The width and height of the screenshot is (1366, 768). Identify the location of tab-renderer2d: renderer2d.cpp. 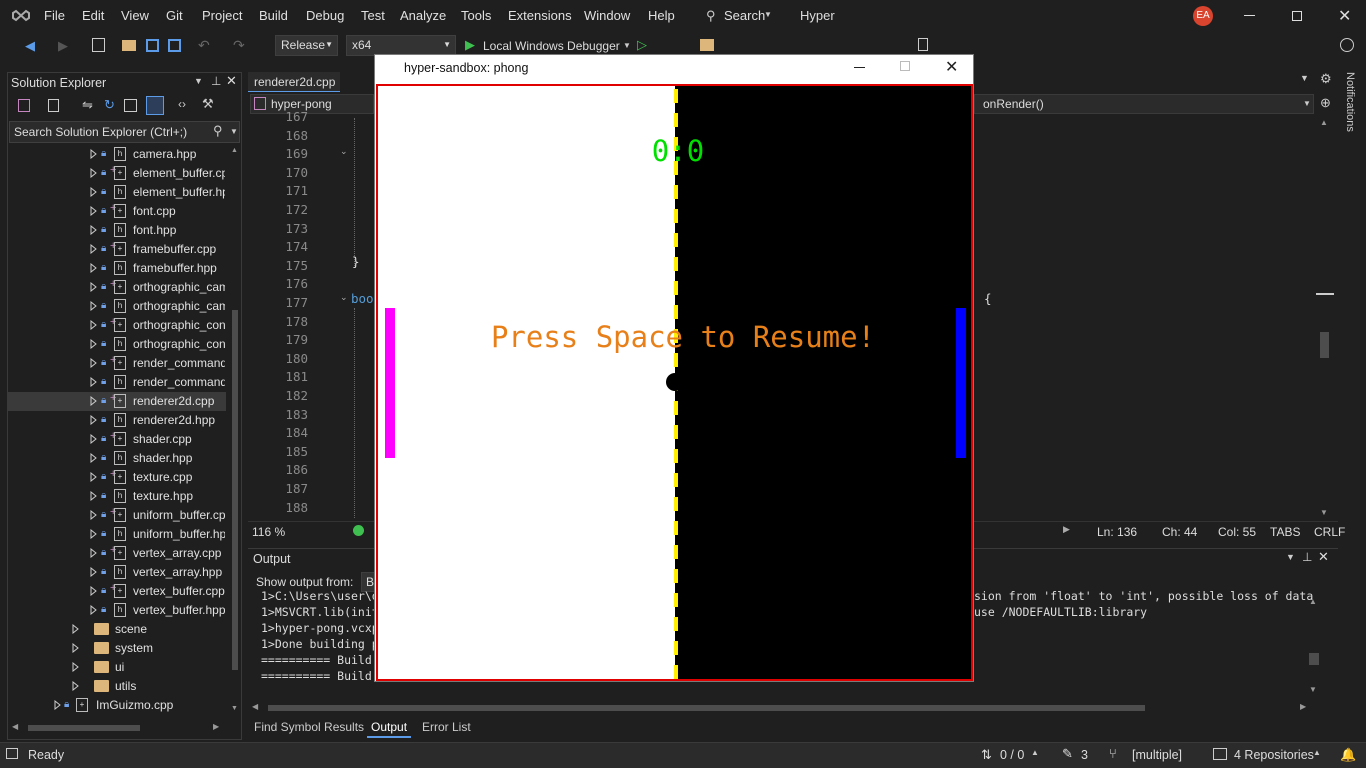
(294, 82).